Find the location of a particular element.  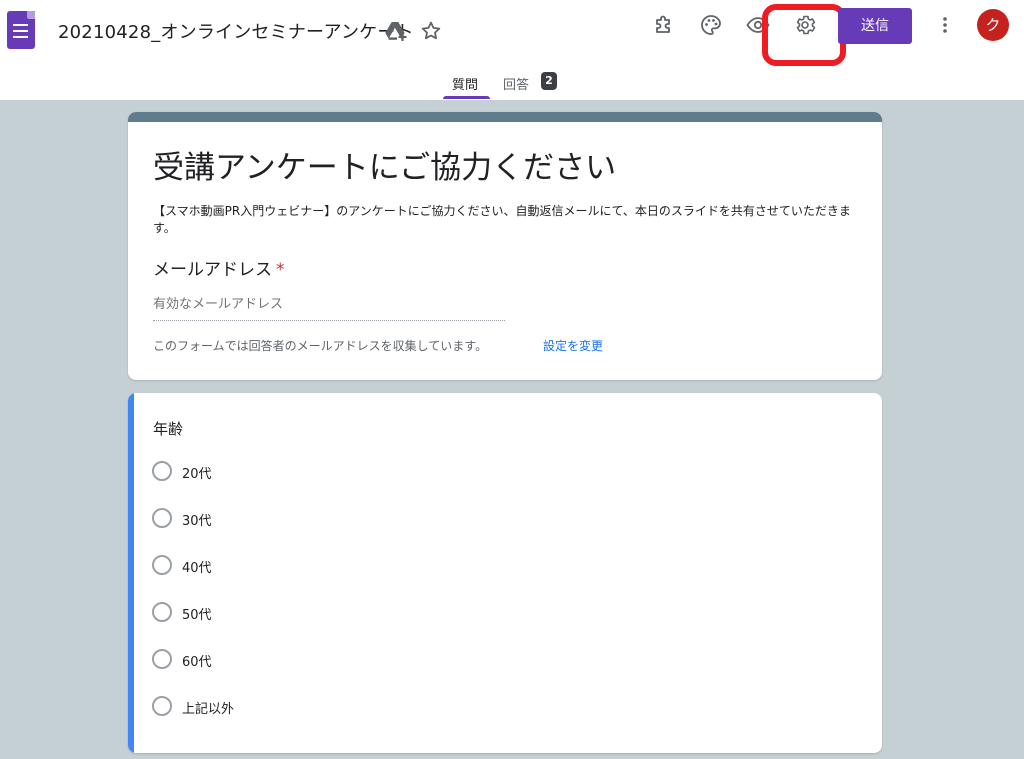

email-collection-note: このフォームでは回答者のメールアドレスを収集しています。 is located at coordinates (320, 346).